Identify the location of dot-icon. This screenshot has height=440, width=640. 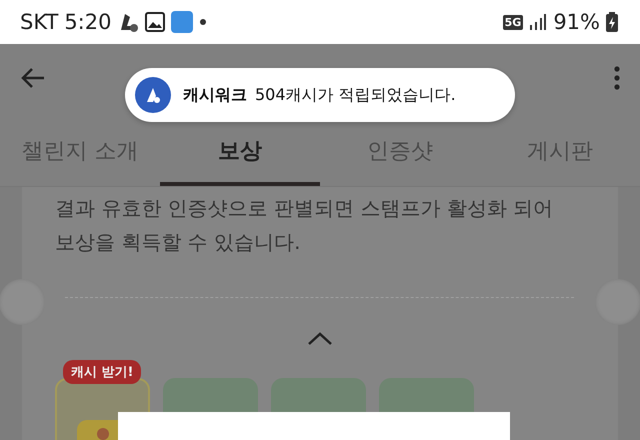
(203, 22).